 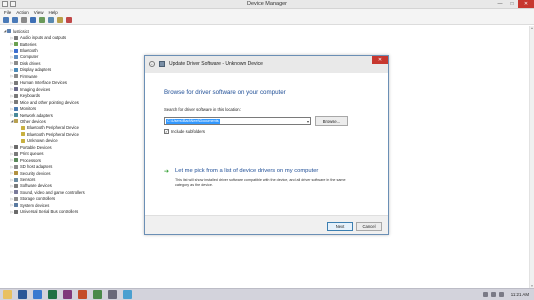 What do you see at coordinates (28, 76) in the screenshot?
I see `tree-item-label: Firmware` at bounding box center [28, 76].